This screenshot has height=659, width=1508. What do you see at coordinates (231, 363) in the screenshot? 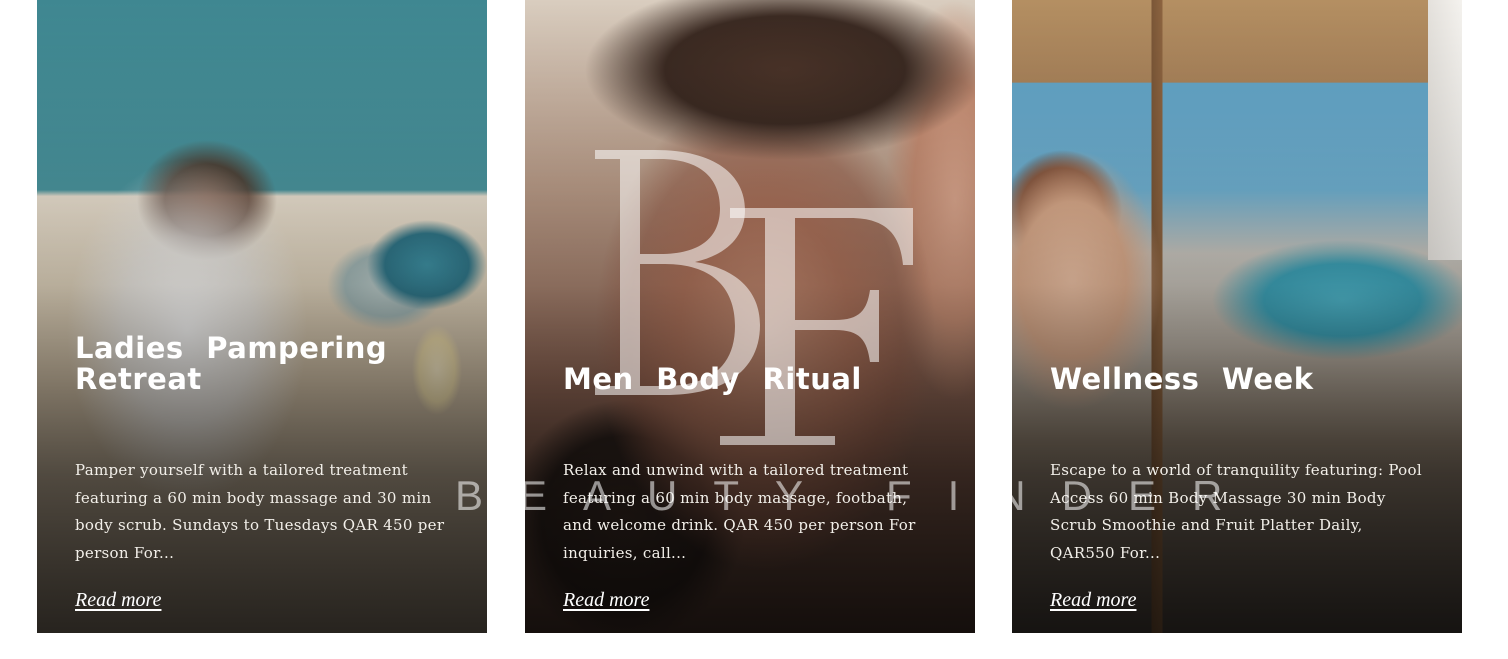
I see `card-title: Ladies Pampering Retreat` at bounding box center [231, 363].